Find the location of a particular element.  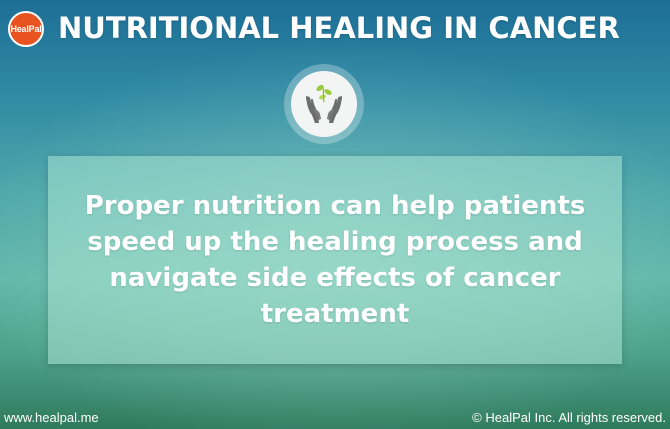

hands-with-sprout-icon is located at coordinates (324, 103).